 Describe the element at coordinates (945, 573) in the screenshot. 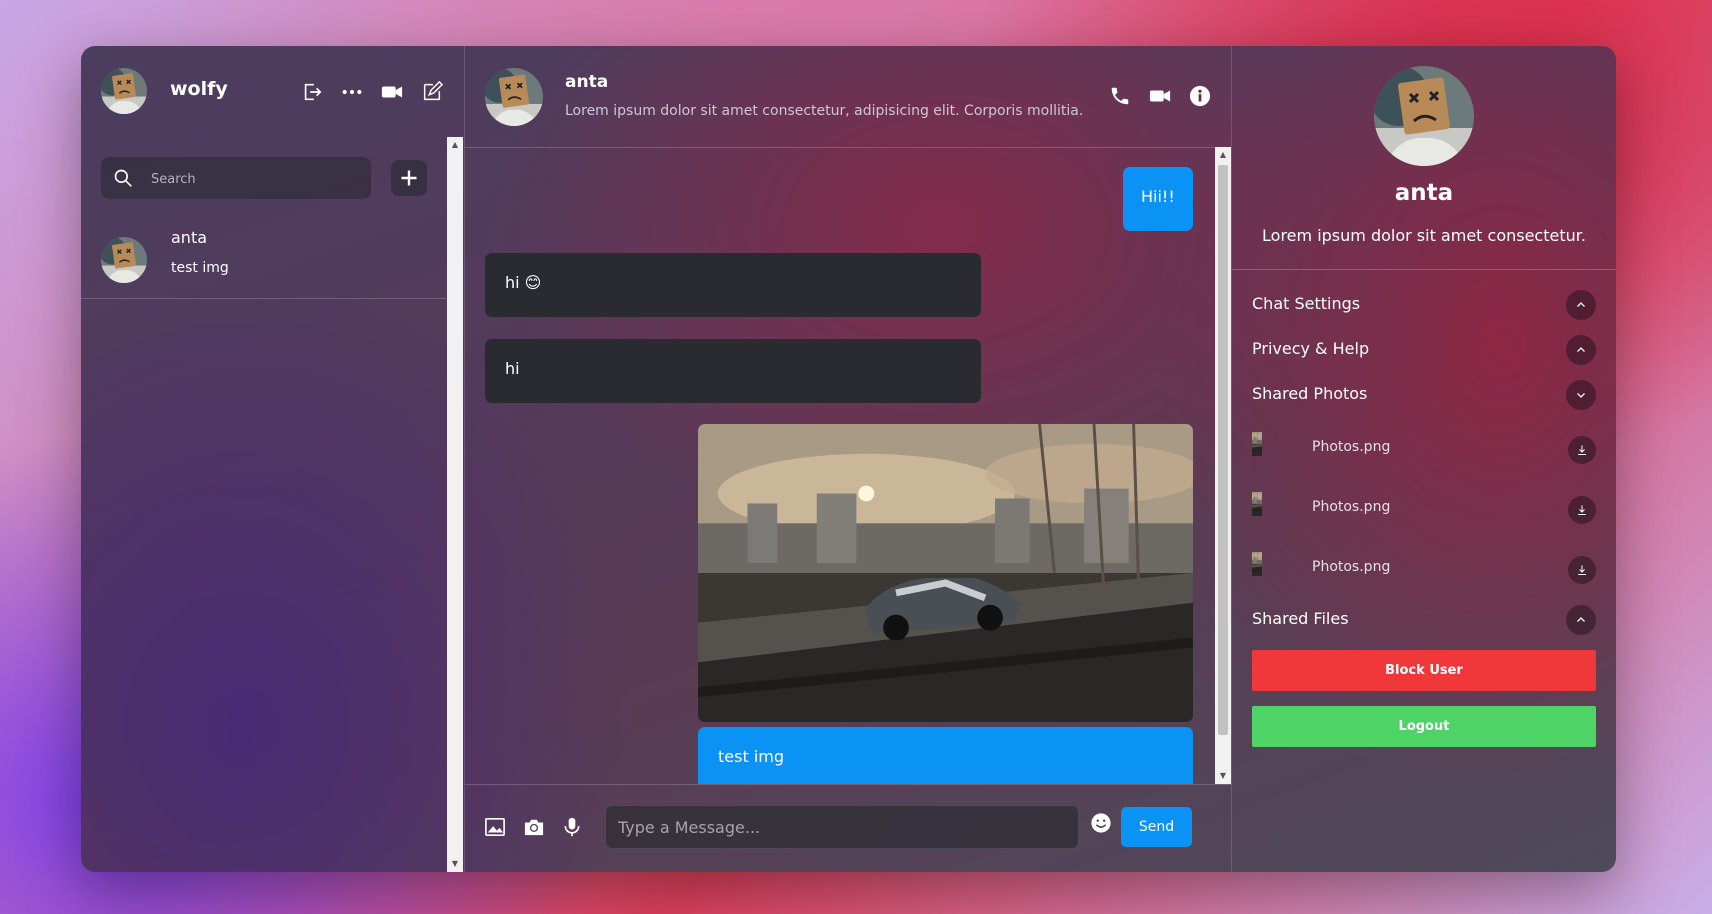

I see `message-image` at that location.